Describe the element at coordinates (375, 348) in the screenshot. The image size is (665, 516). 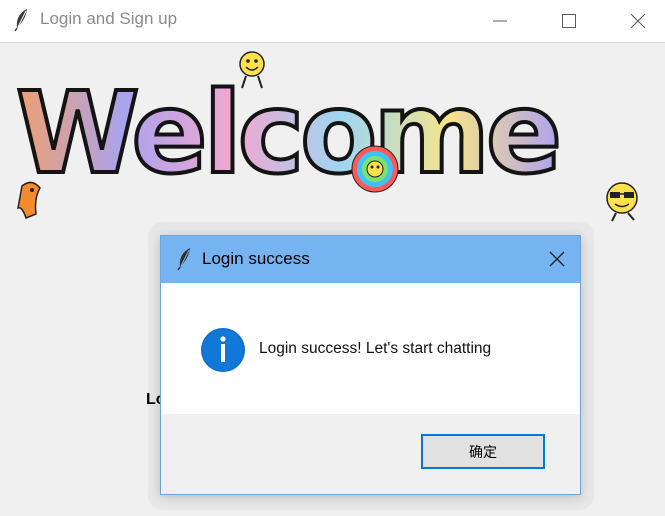
I see `dialog-message: Login success! Let's start chatting` at that location.